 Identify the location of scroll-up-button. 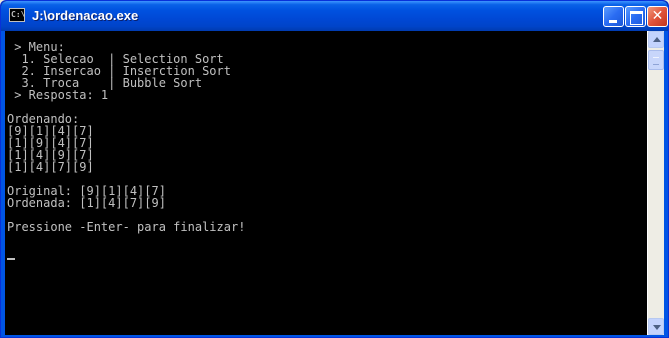
(656, 39).